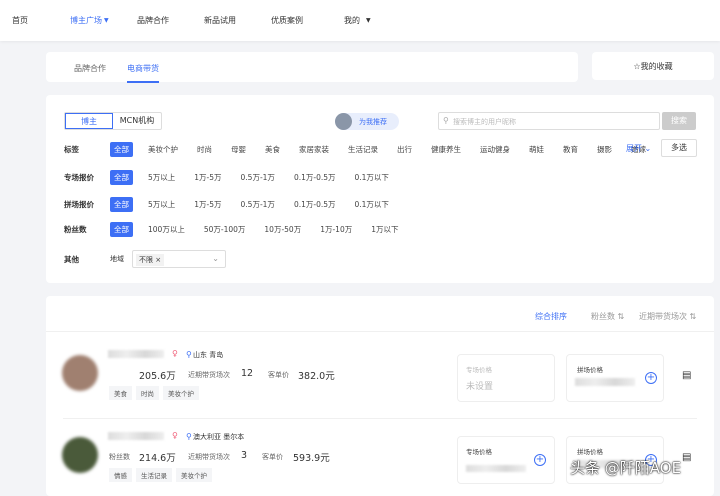  I want to click on filter-option: 10万-50万, so click(282, 229).